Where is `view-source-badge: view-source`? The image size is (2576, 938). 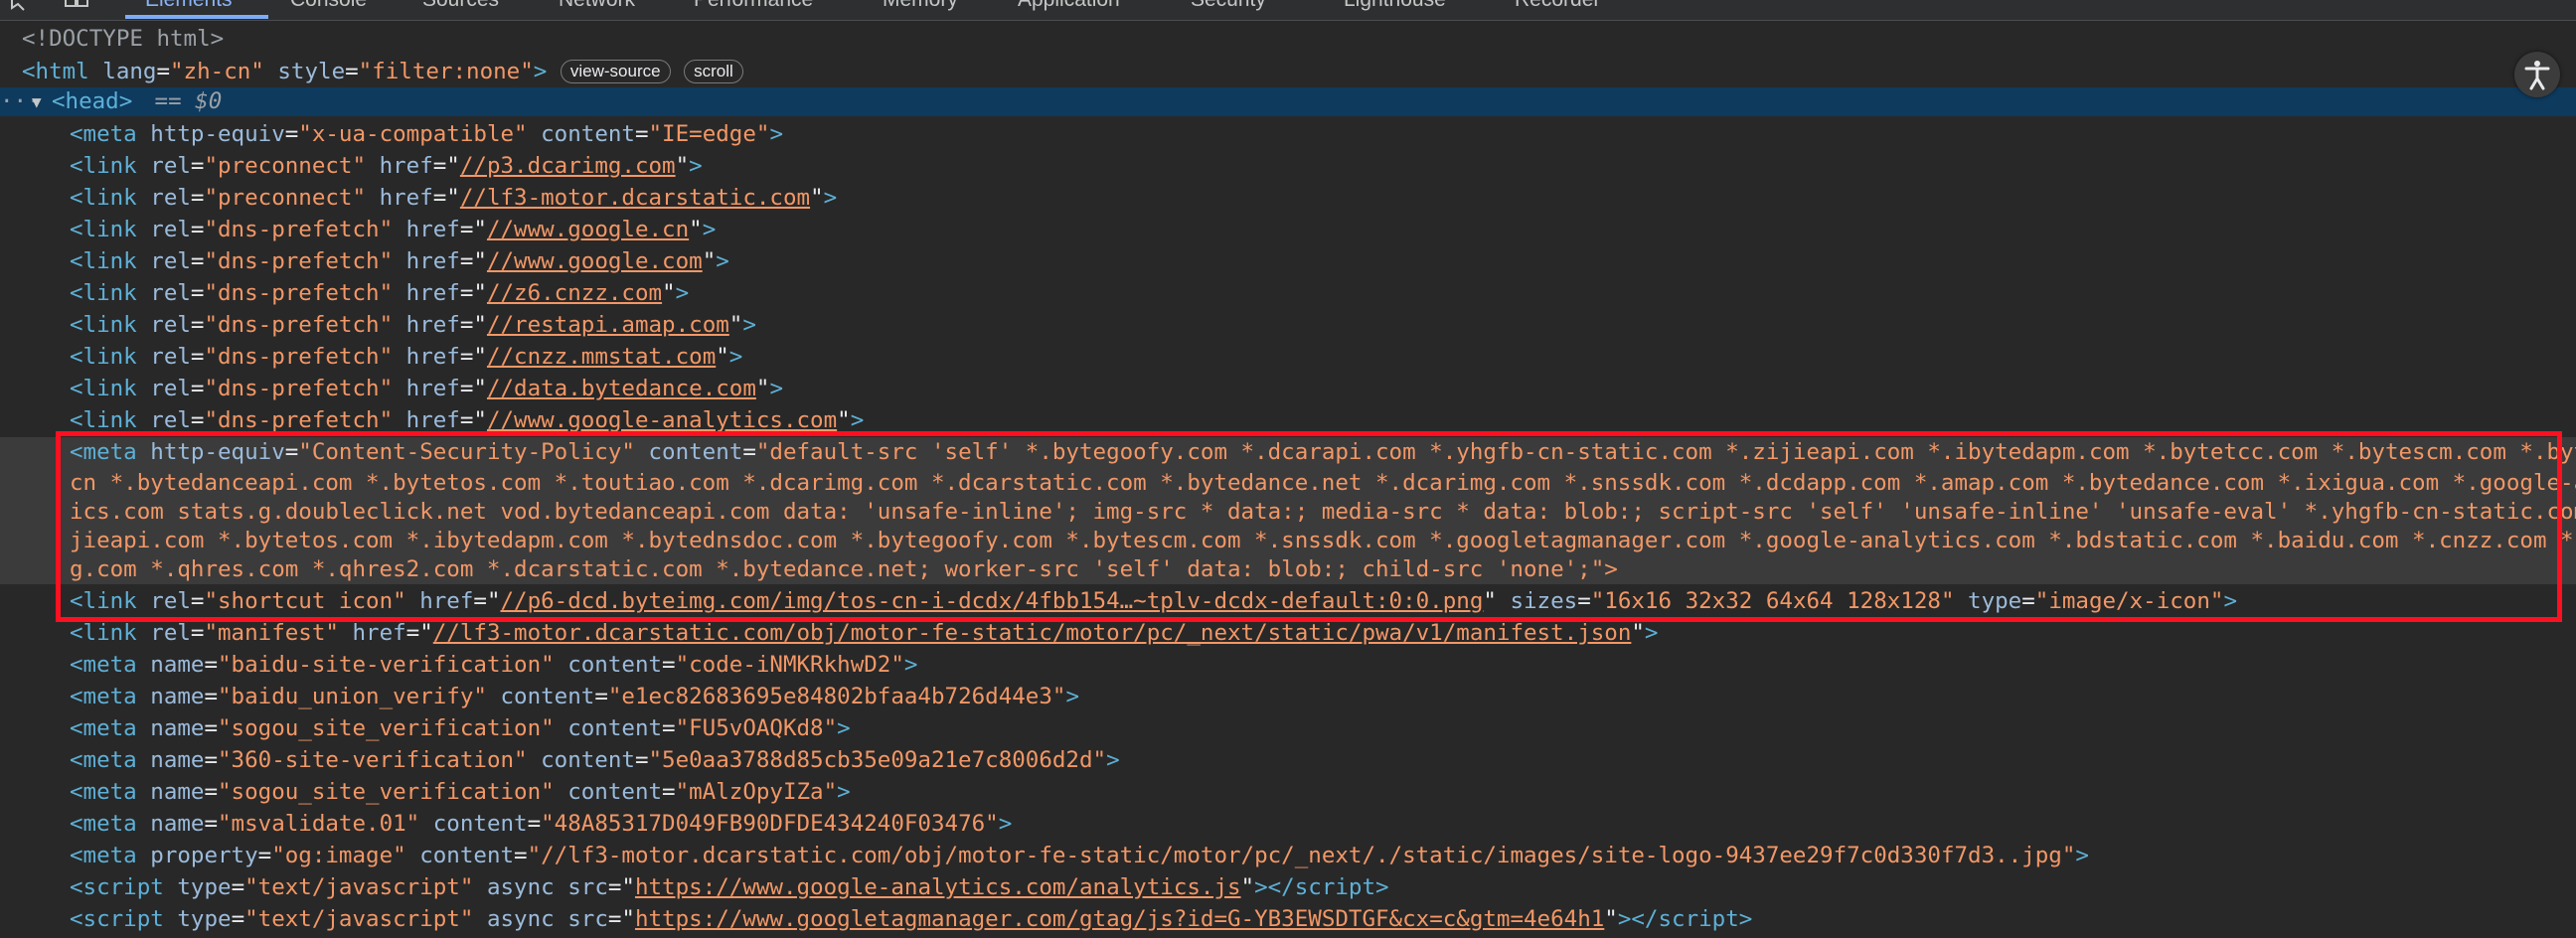
view-source-badge: view-source is located at coordinates (615, 72).